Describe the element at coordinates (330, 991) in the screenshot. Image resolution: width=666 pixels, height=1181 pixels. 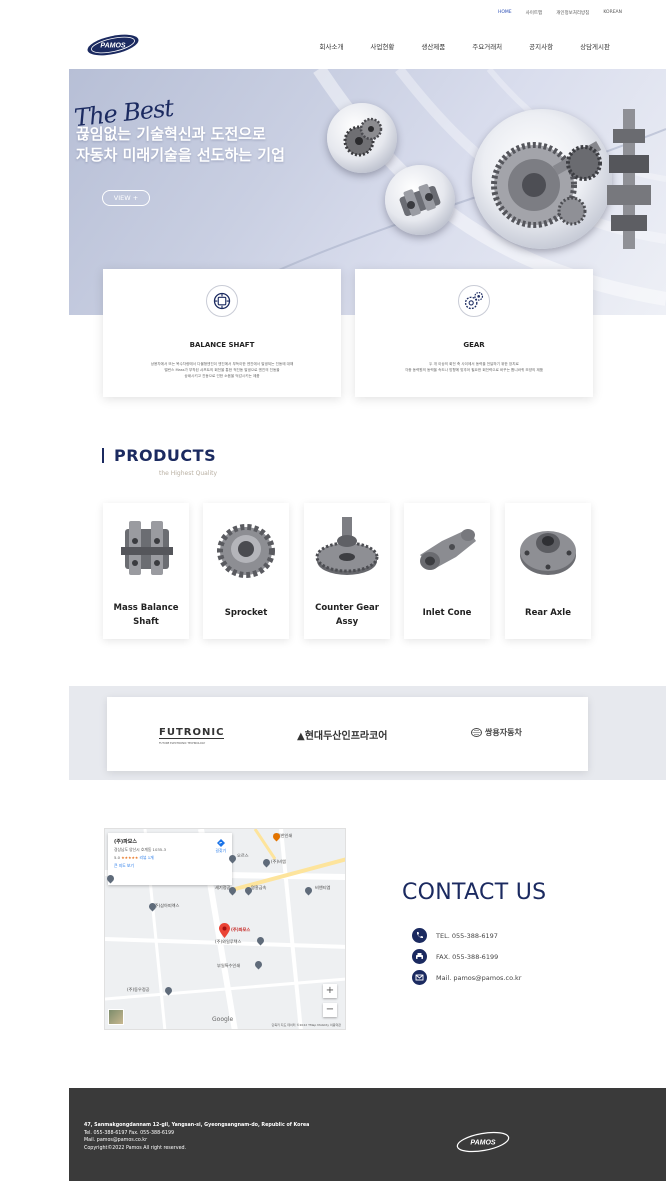
I see `map-zoom-in-button: +` at that location.